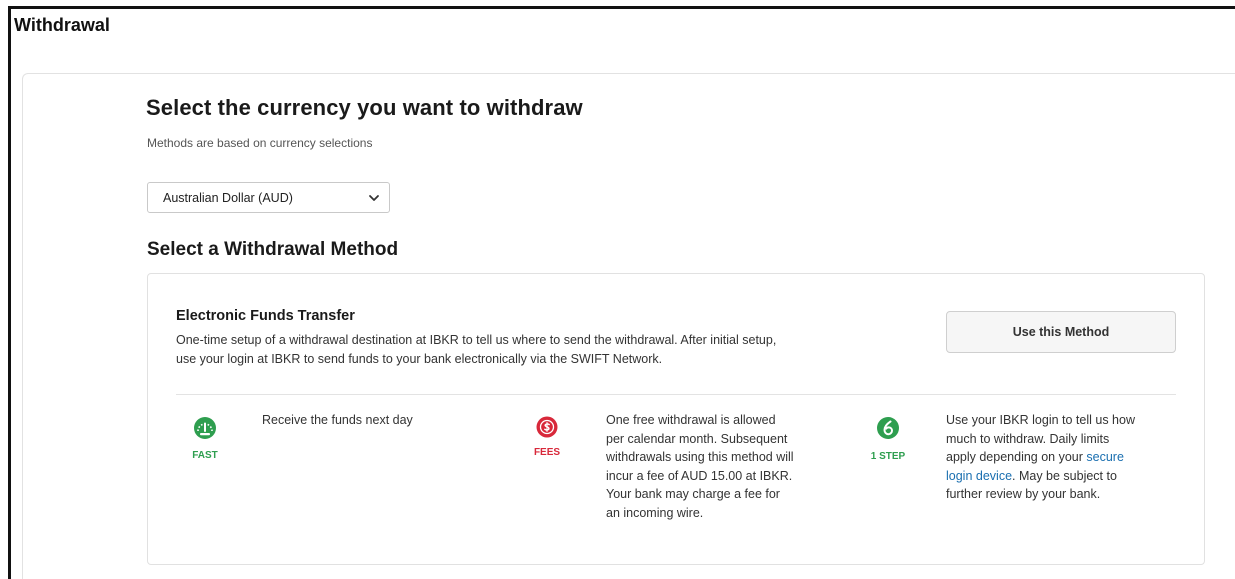 This screenshot has width=1235, height=579. I want to click on method-card-title: Electronic Funds Transfer, so click(265, 316).